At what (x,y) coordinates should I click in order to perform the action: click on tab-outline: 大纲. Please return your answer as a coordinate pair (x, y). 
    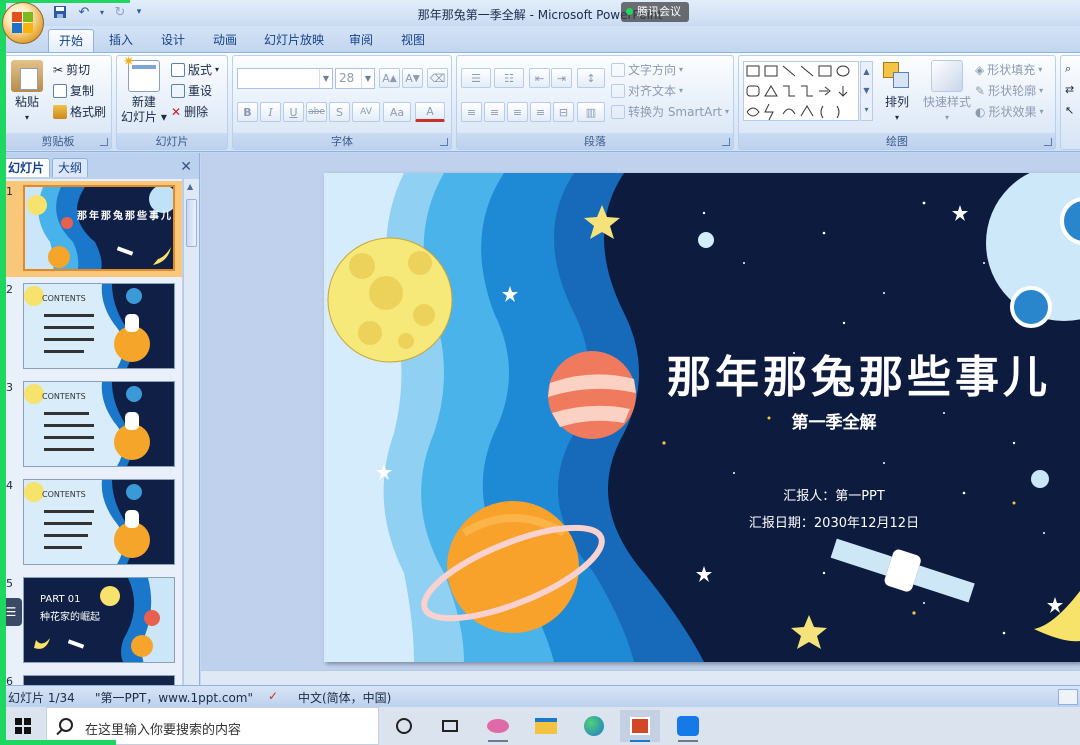
    Looking at the image, I should click on (70, 167).